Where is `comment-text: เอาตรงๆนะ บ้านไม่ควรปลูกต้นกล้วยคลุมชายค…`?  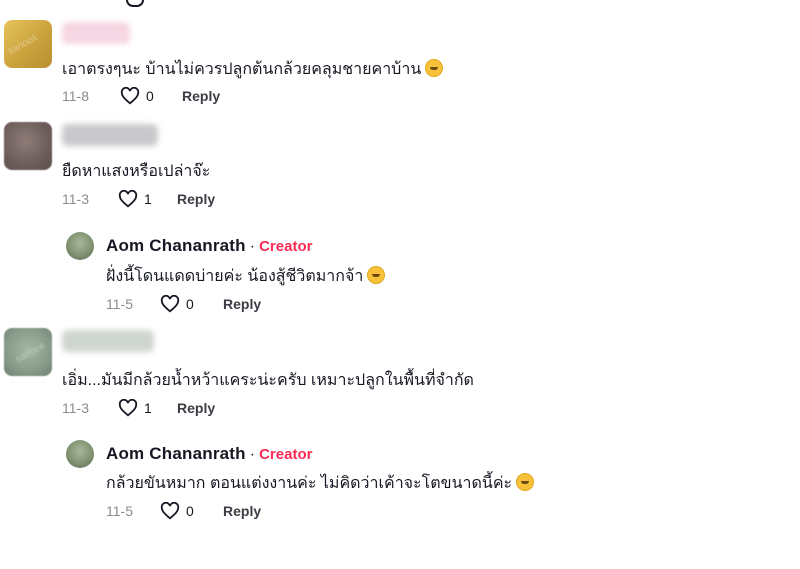 comment-text: เอาตรงๆนะ บ้านไม่ควรปลูกต้นกล้วยคลุมชายค… is located at coordinates (253, 69).